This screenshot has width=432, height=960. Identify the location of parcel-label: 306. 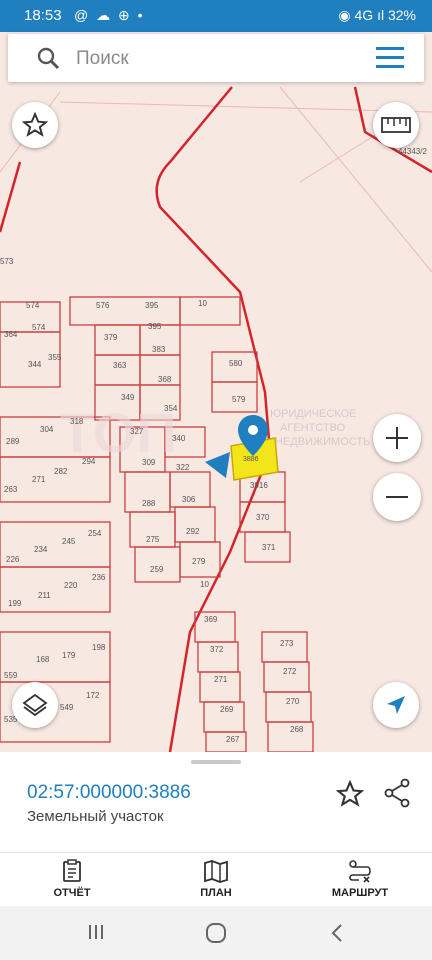
(189, 499).